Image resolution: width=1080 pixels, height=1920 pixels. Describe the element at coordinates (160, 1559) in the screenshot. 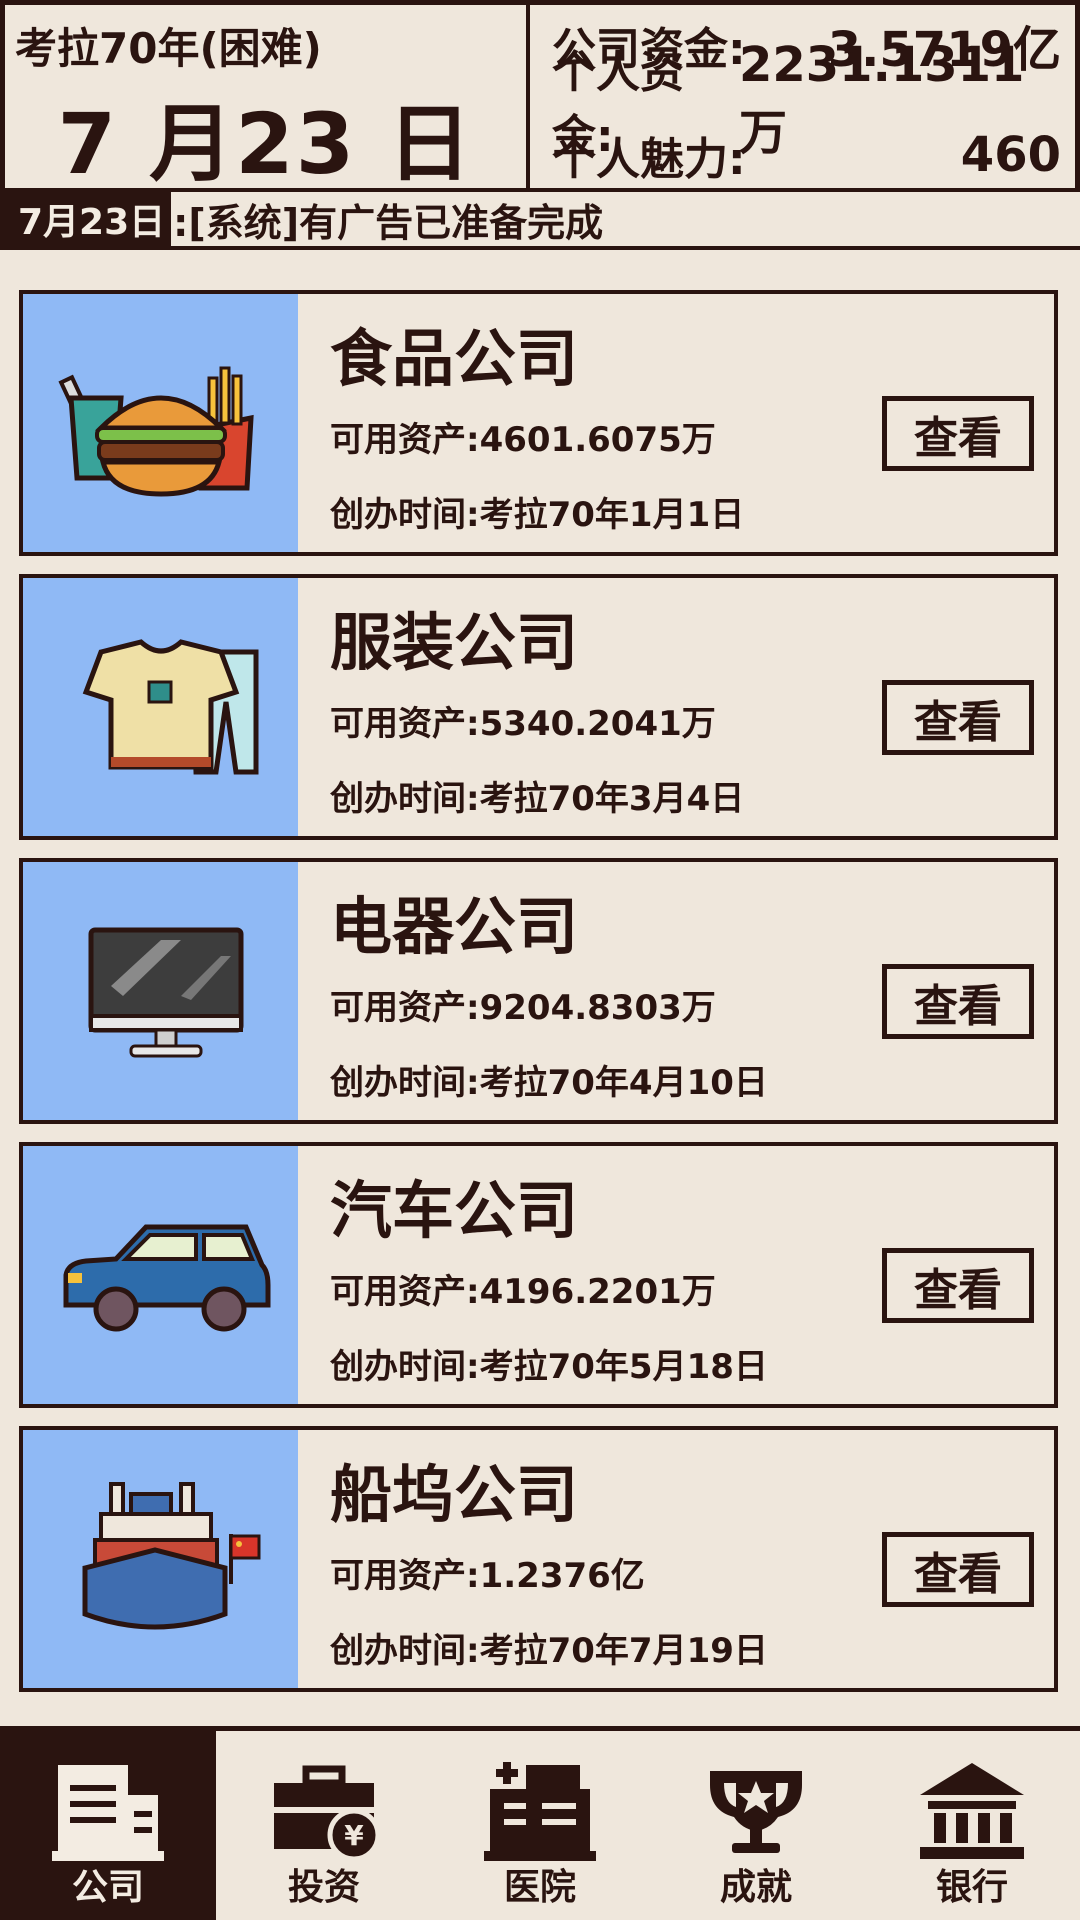

I see `ship-icon` at that location.